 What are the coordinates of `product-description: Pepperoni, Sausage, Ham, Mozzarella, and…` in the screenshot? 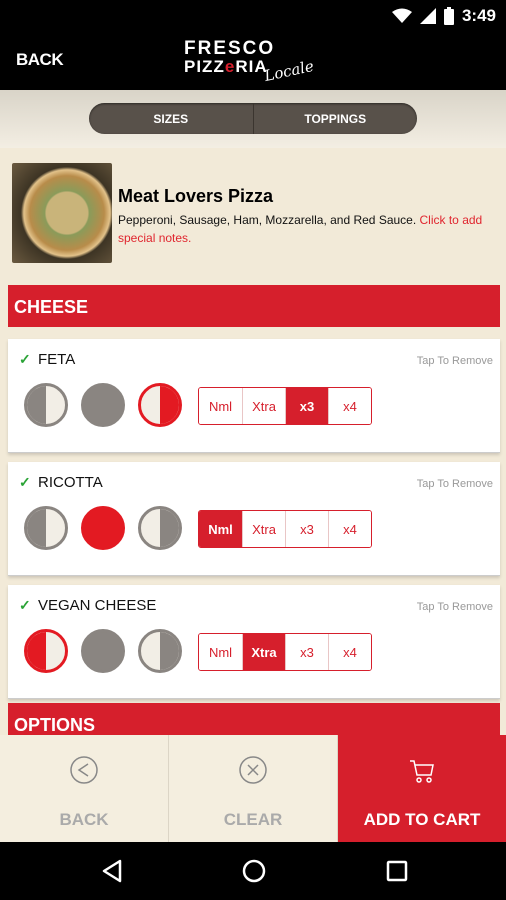 It's located at (300, 229).